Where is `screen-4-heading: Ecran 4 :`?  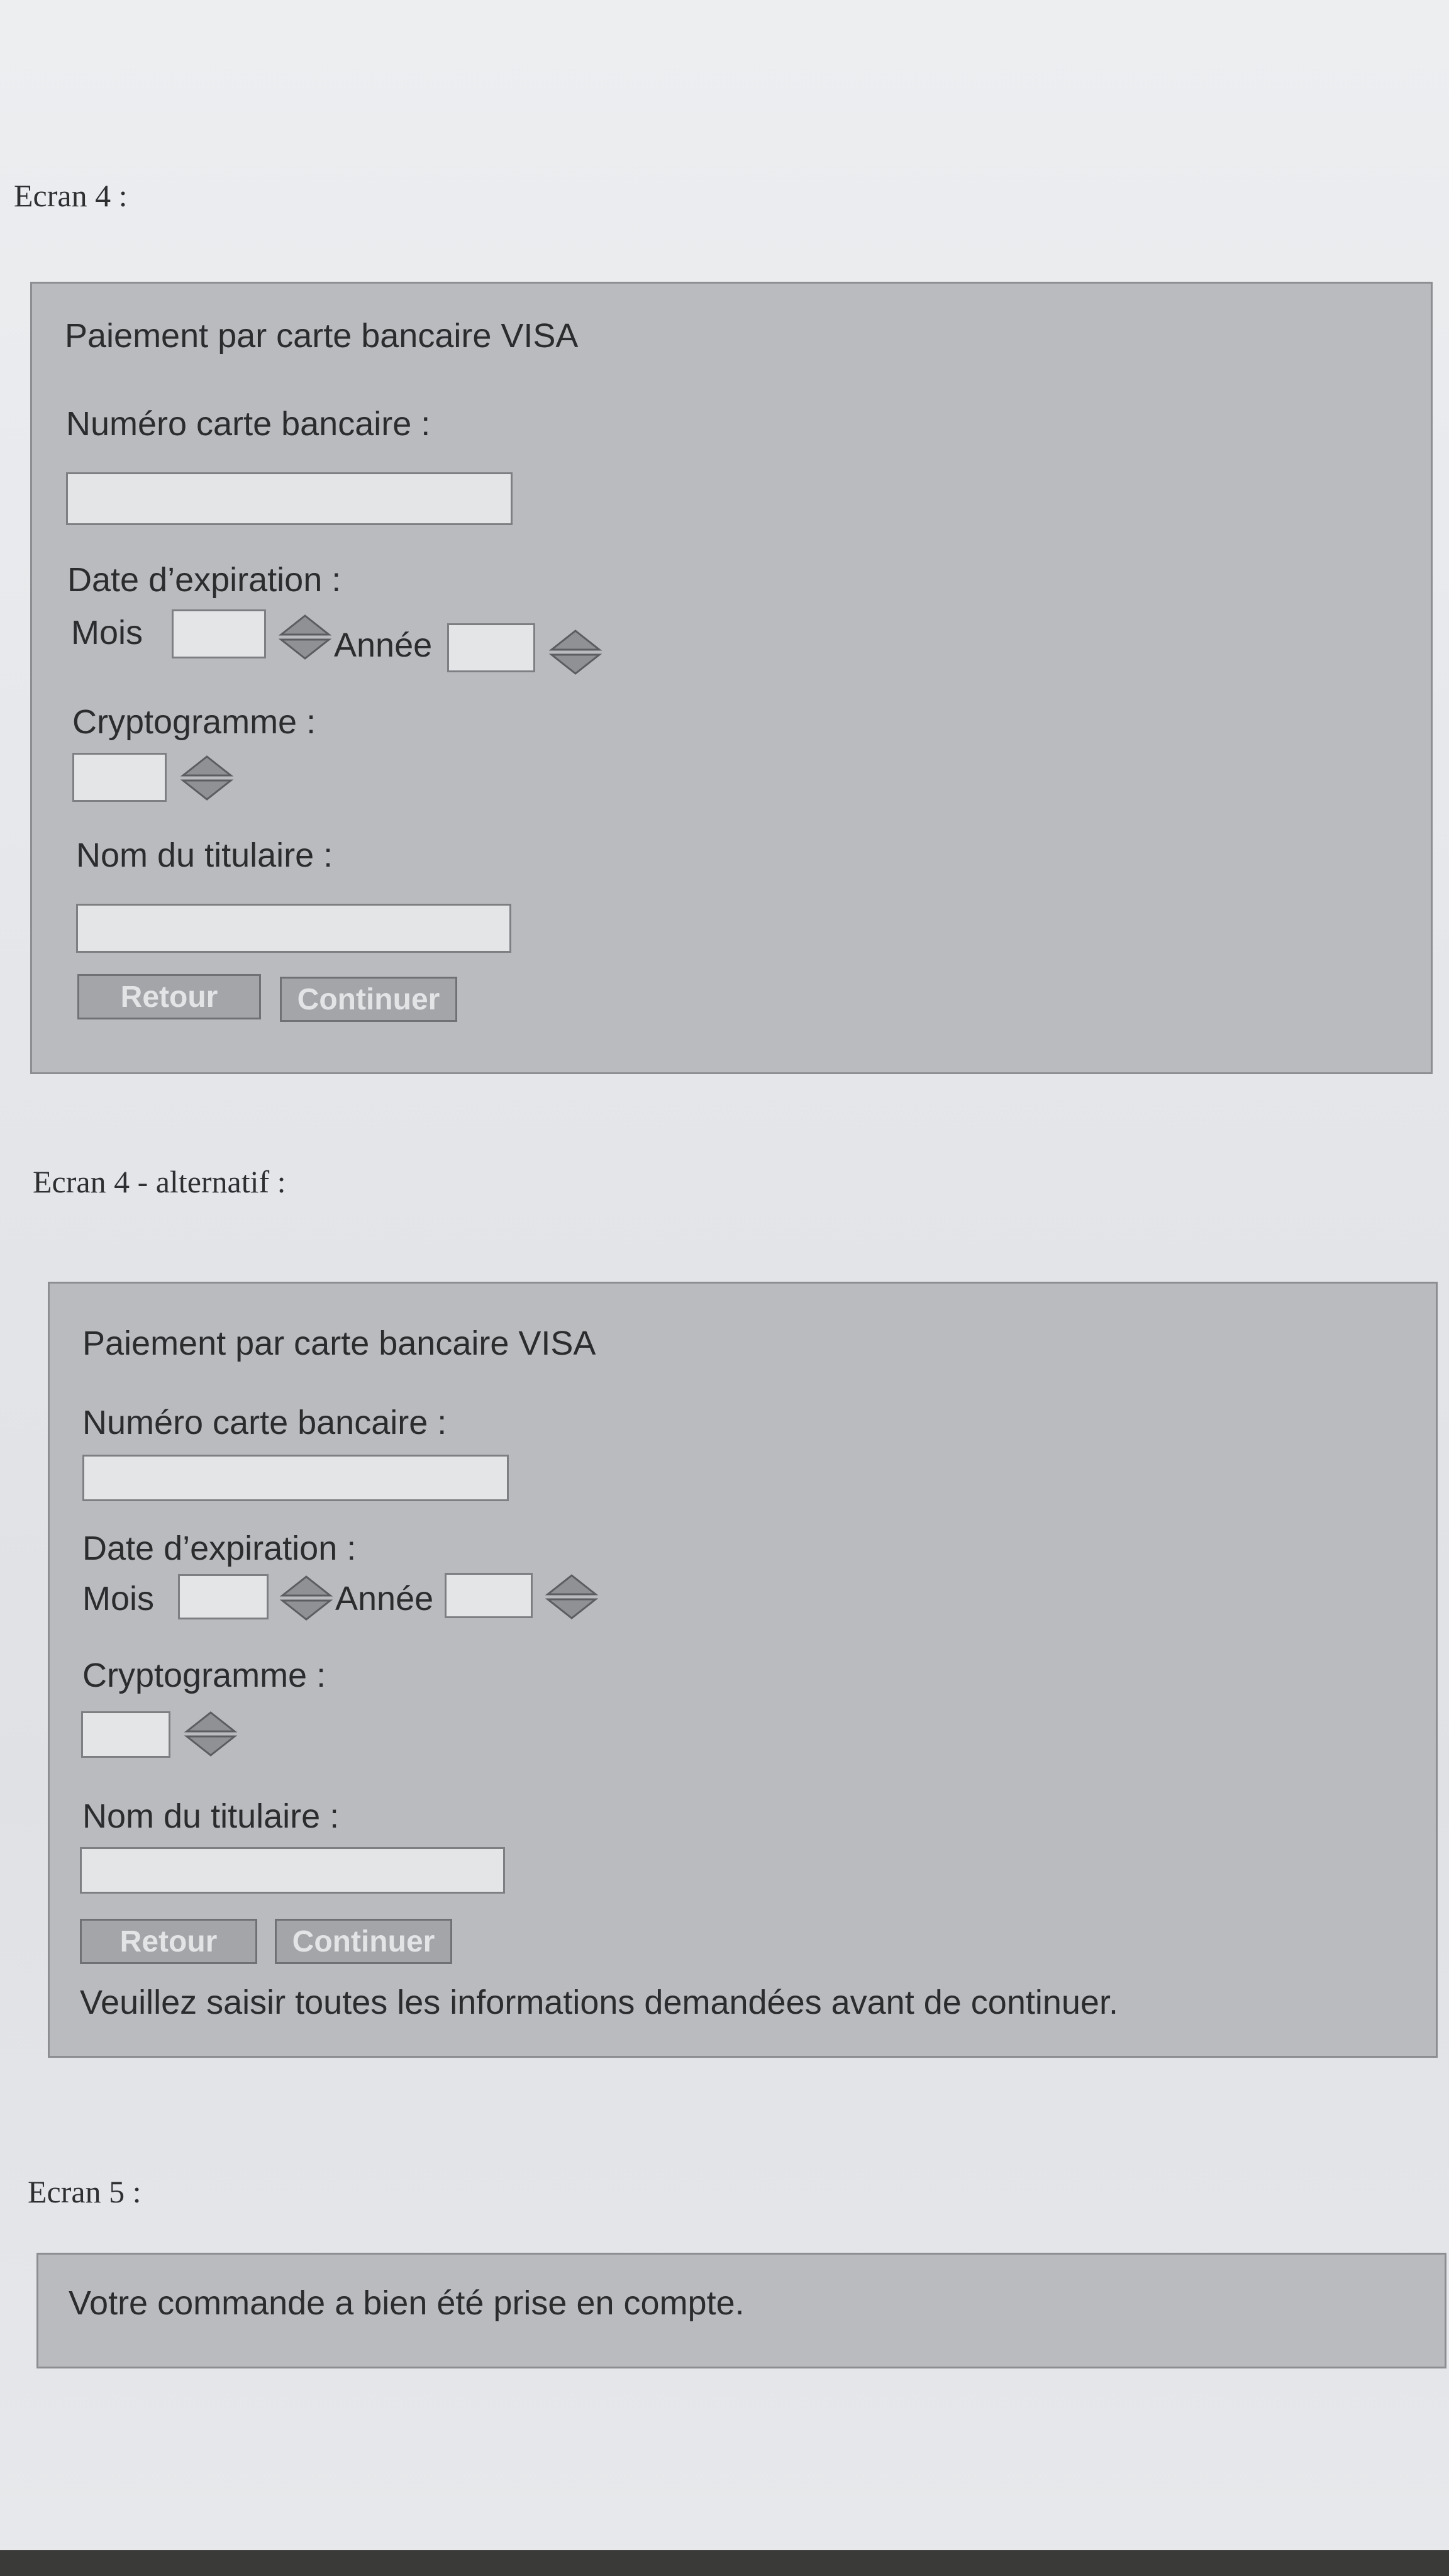
screen-4-heading: Ecran 4 : is located at coordinates (71, 195).